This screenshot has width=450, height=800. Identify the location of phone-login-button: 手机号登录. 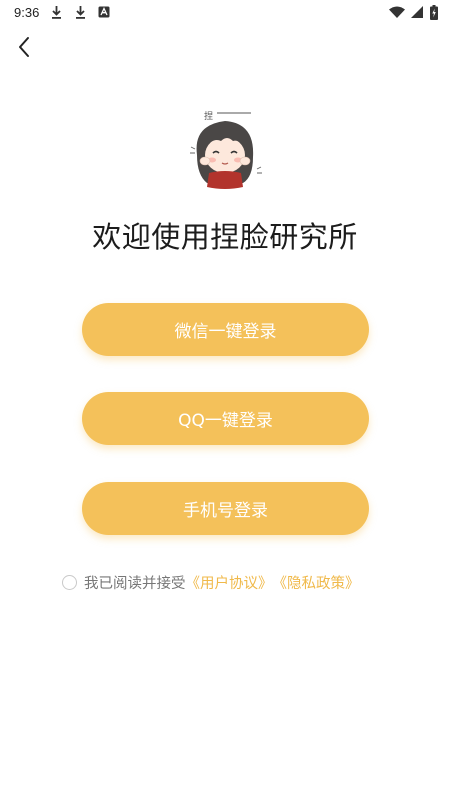
(225, 508).